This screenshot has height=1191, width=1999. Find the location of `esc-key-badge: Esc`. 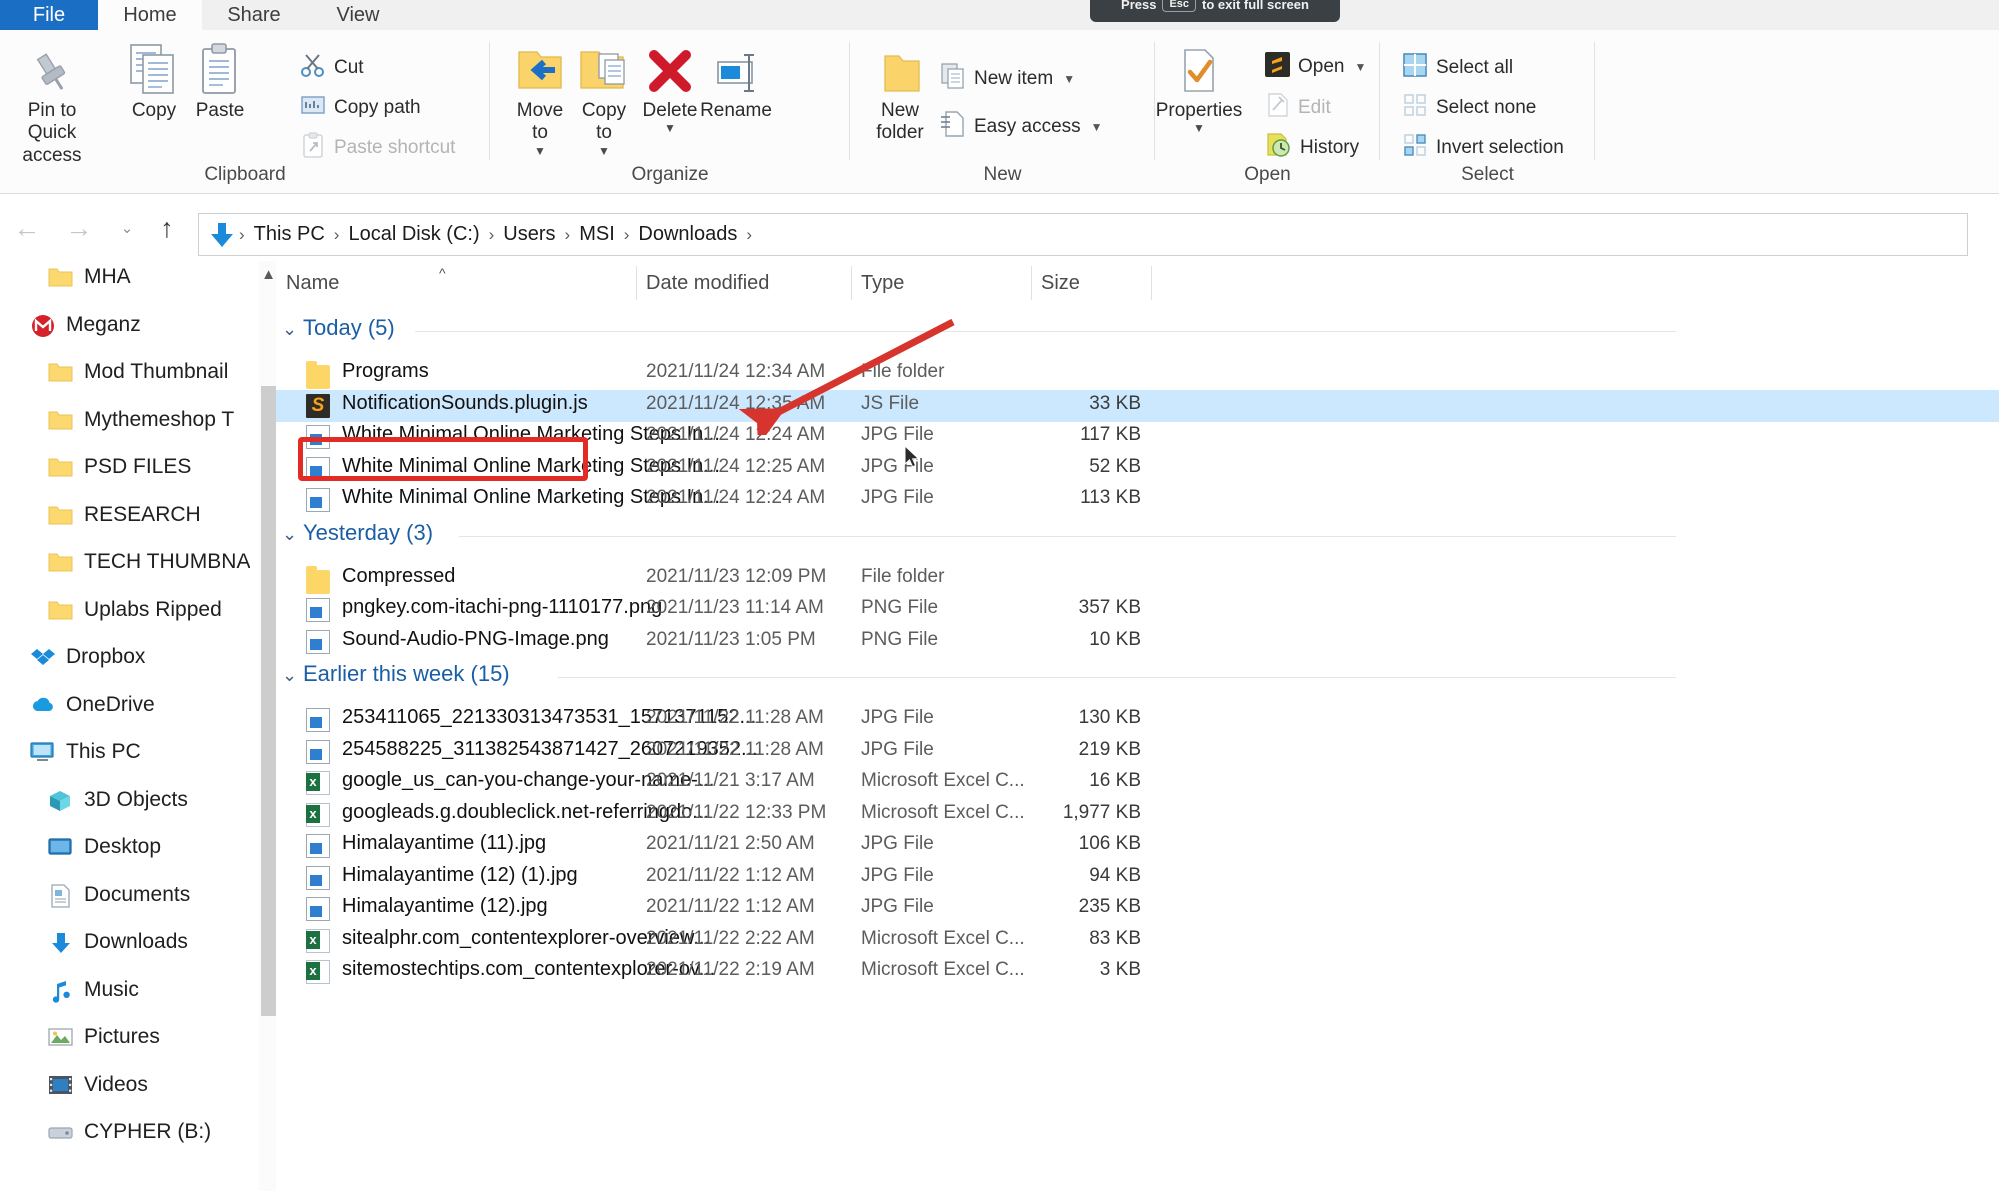

esc-key-badge: Esc is located at coordinates (1179, 6).